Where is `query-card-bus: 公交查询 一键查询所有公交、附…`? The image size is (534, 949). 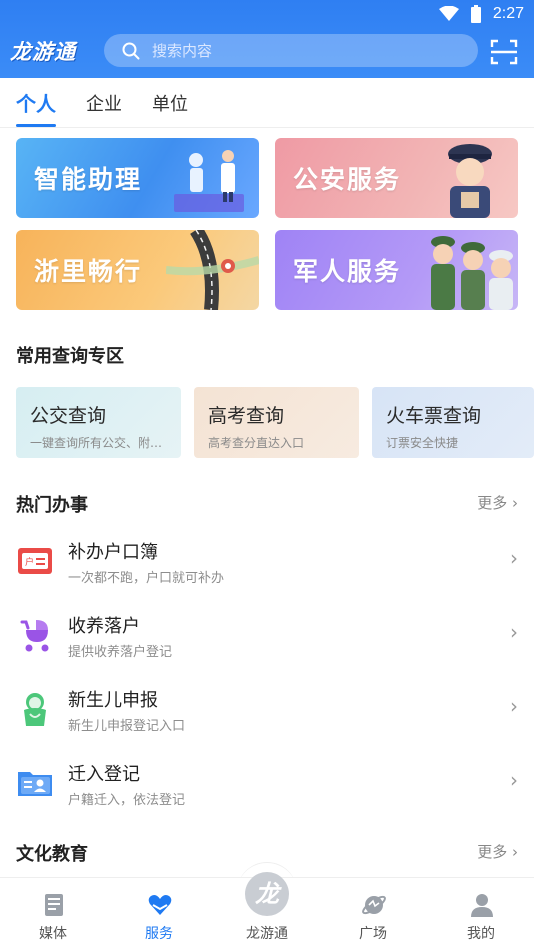 query-card-bus: 公交查询 一键查询所有公交、附… is located at coordinates (98, 422).